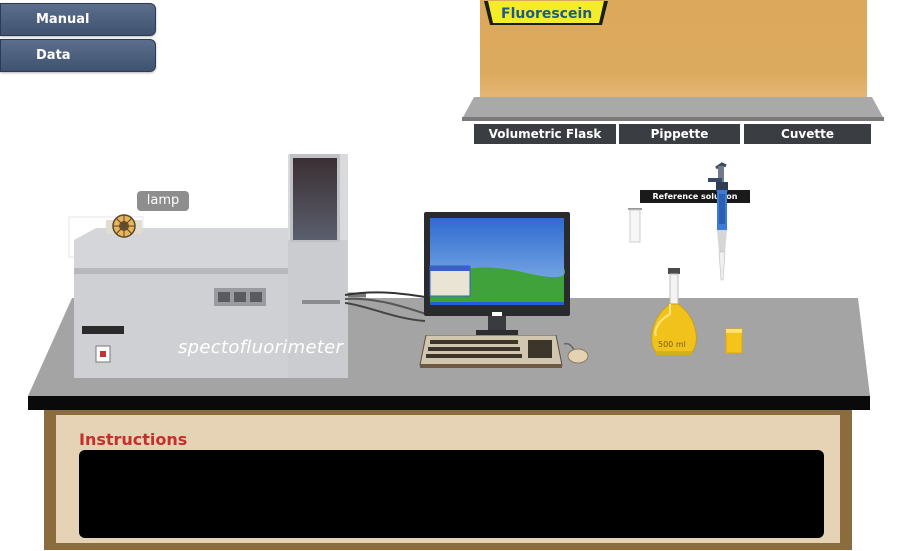 The width and height of the screenshot is (901, 551). Describe the element at coordinates (672, 344) in the screenshot. I see `flask-volume-label: 500 ml` at that location.